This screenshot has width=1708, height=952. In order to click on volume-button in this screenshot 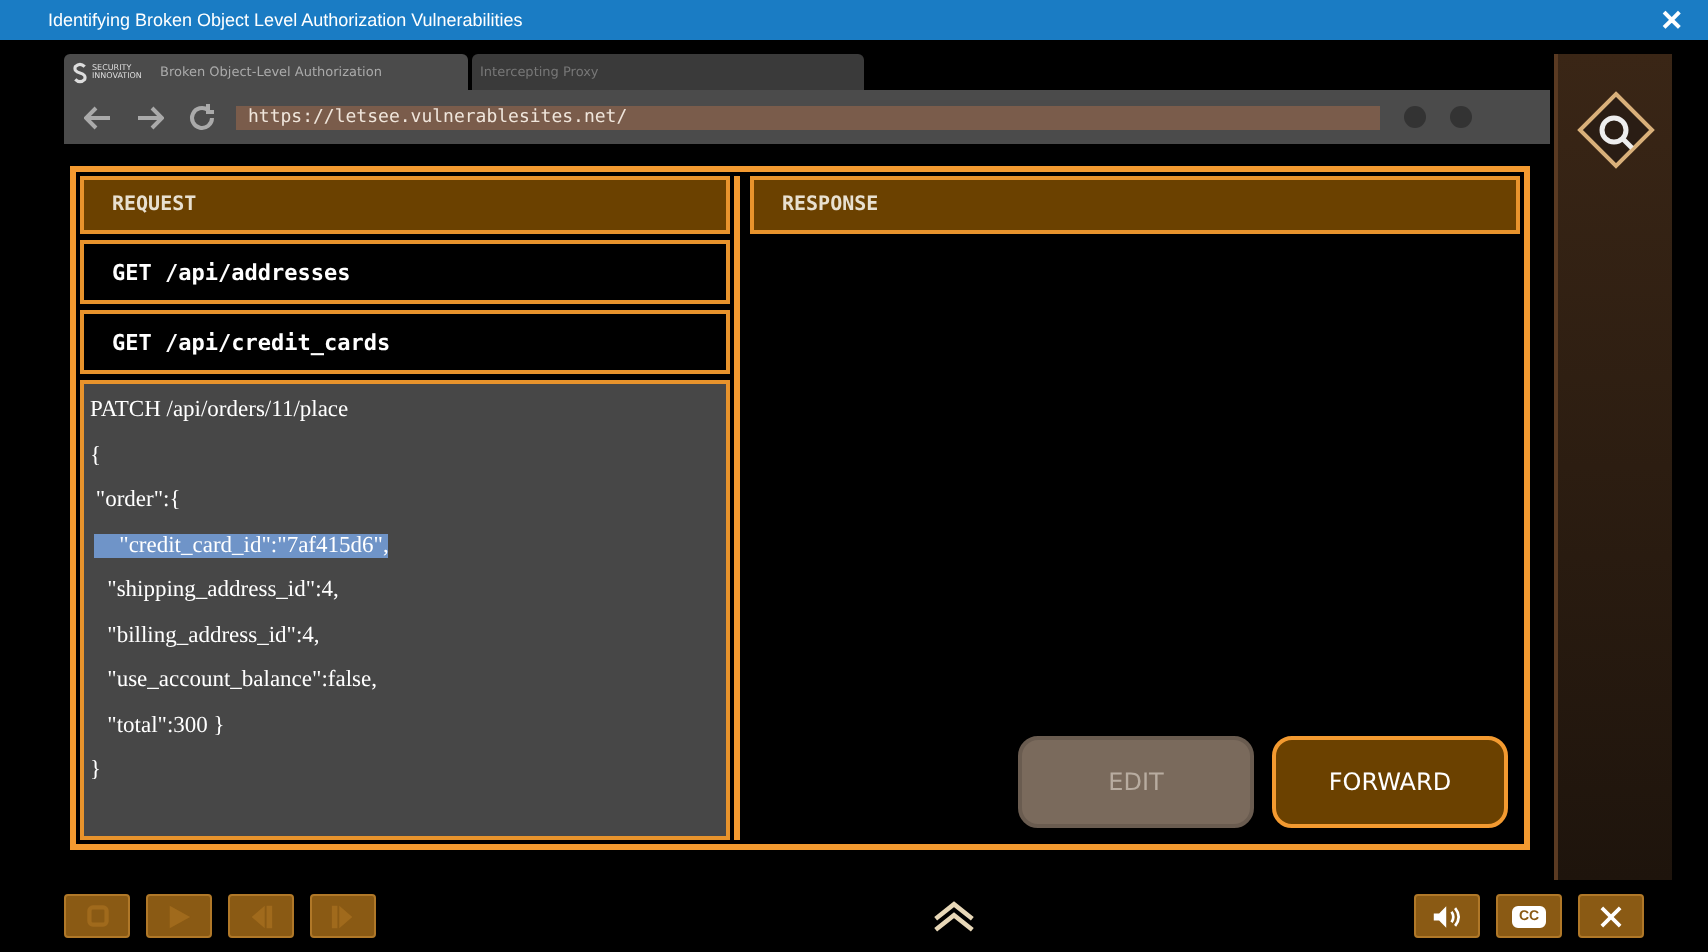, I will do `click(1447, 916)`.